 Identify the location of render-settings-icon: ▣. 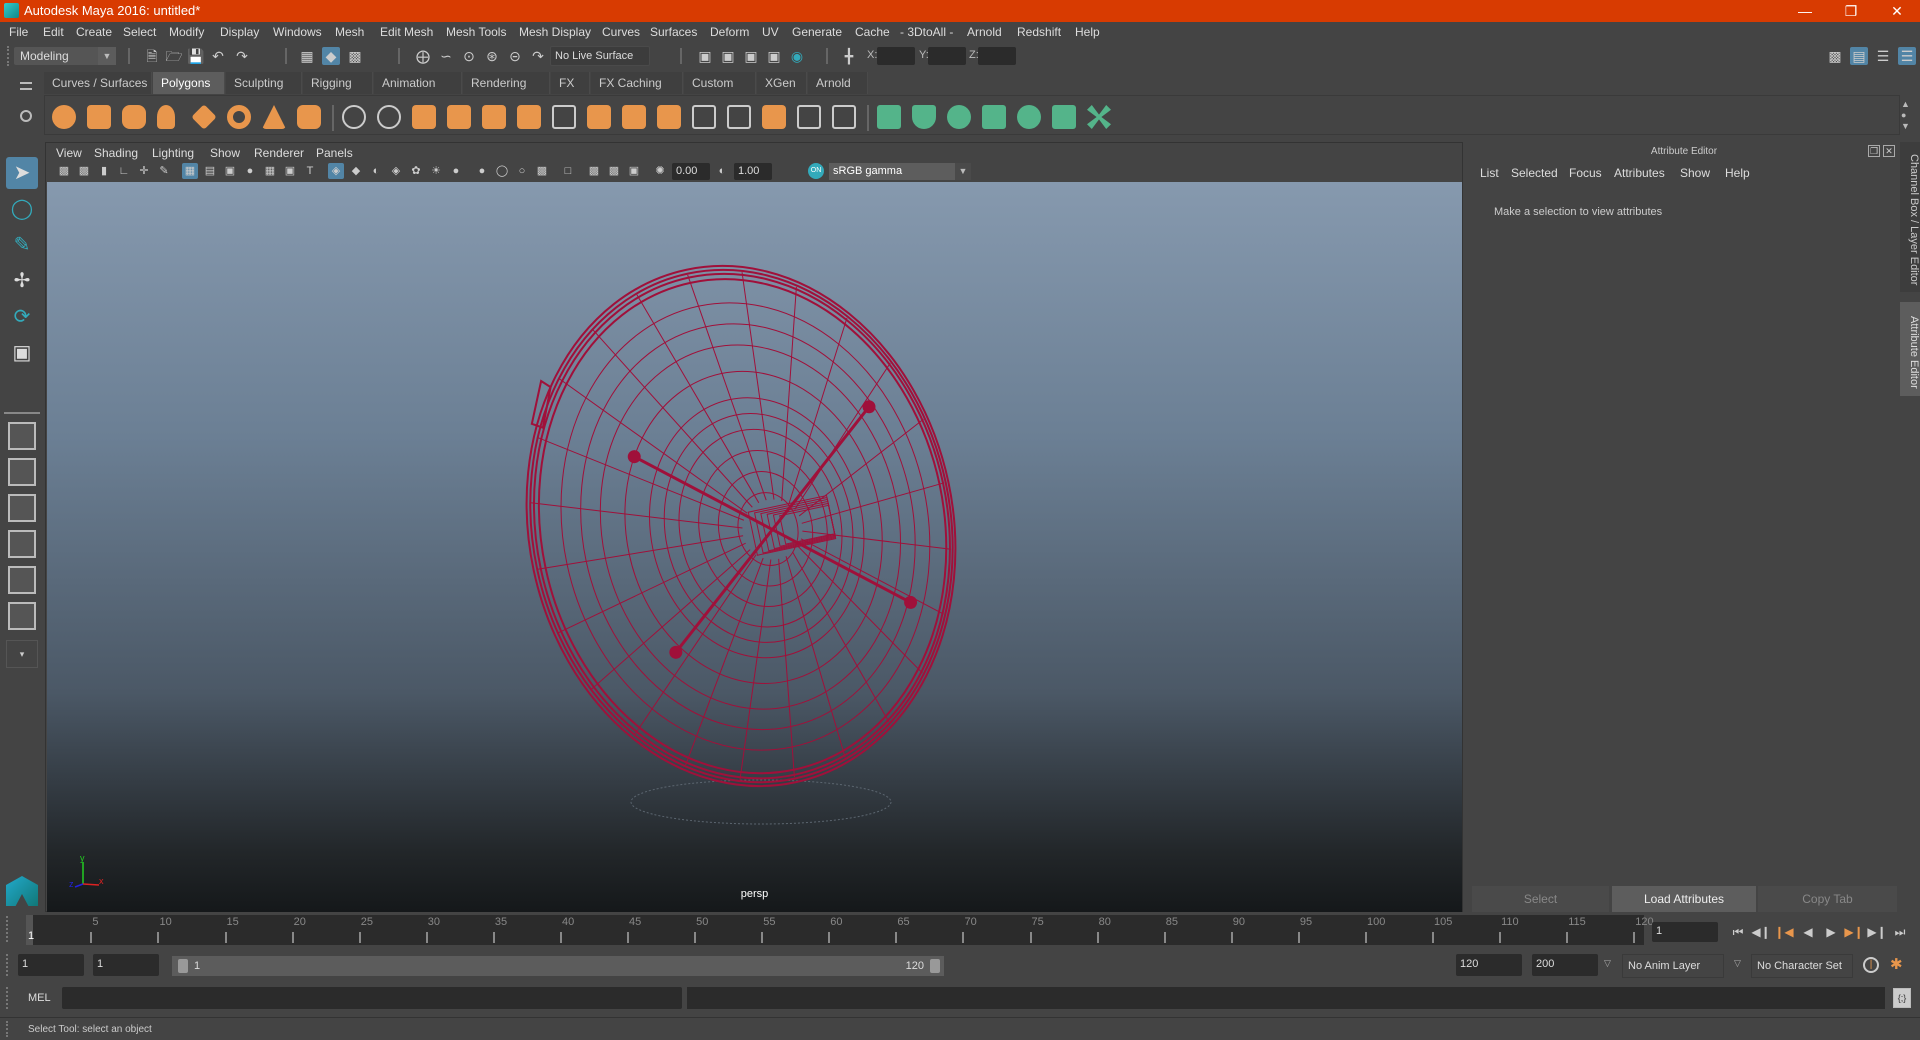
(774, 56).